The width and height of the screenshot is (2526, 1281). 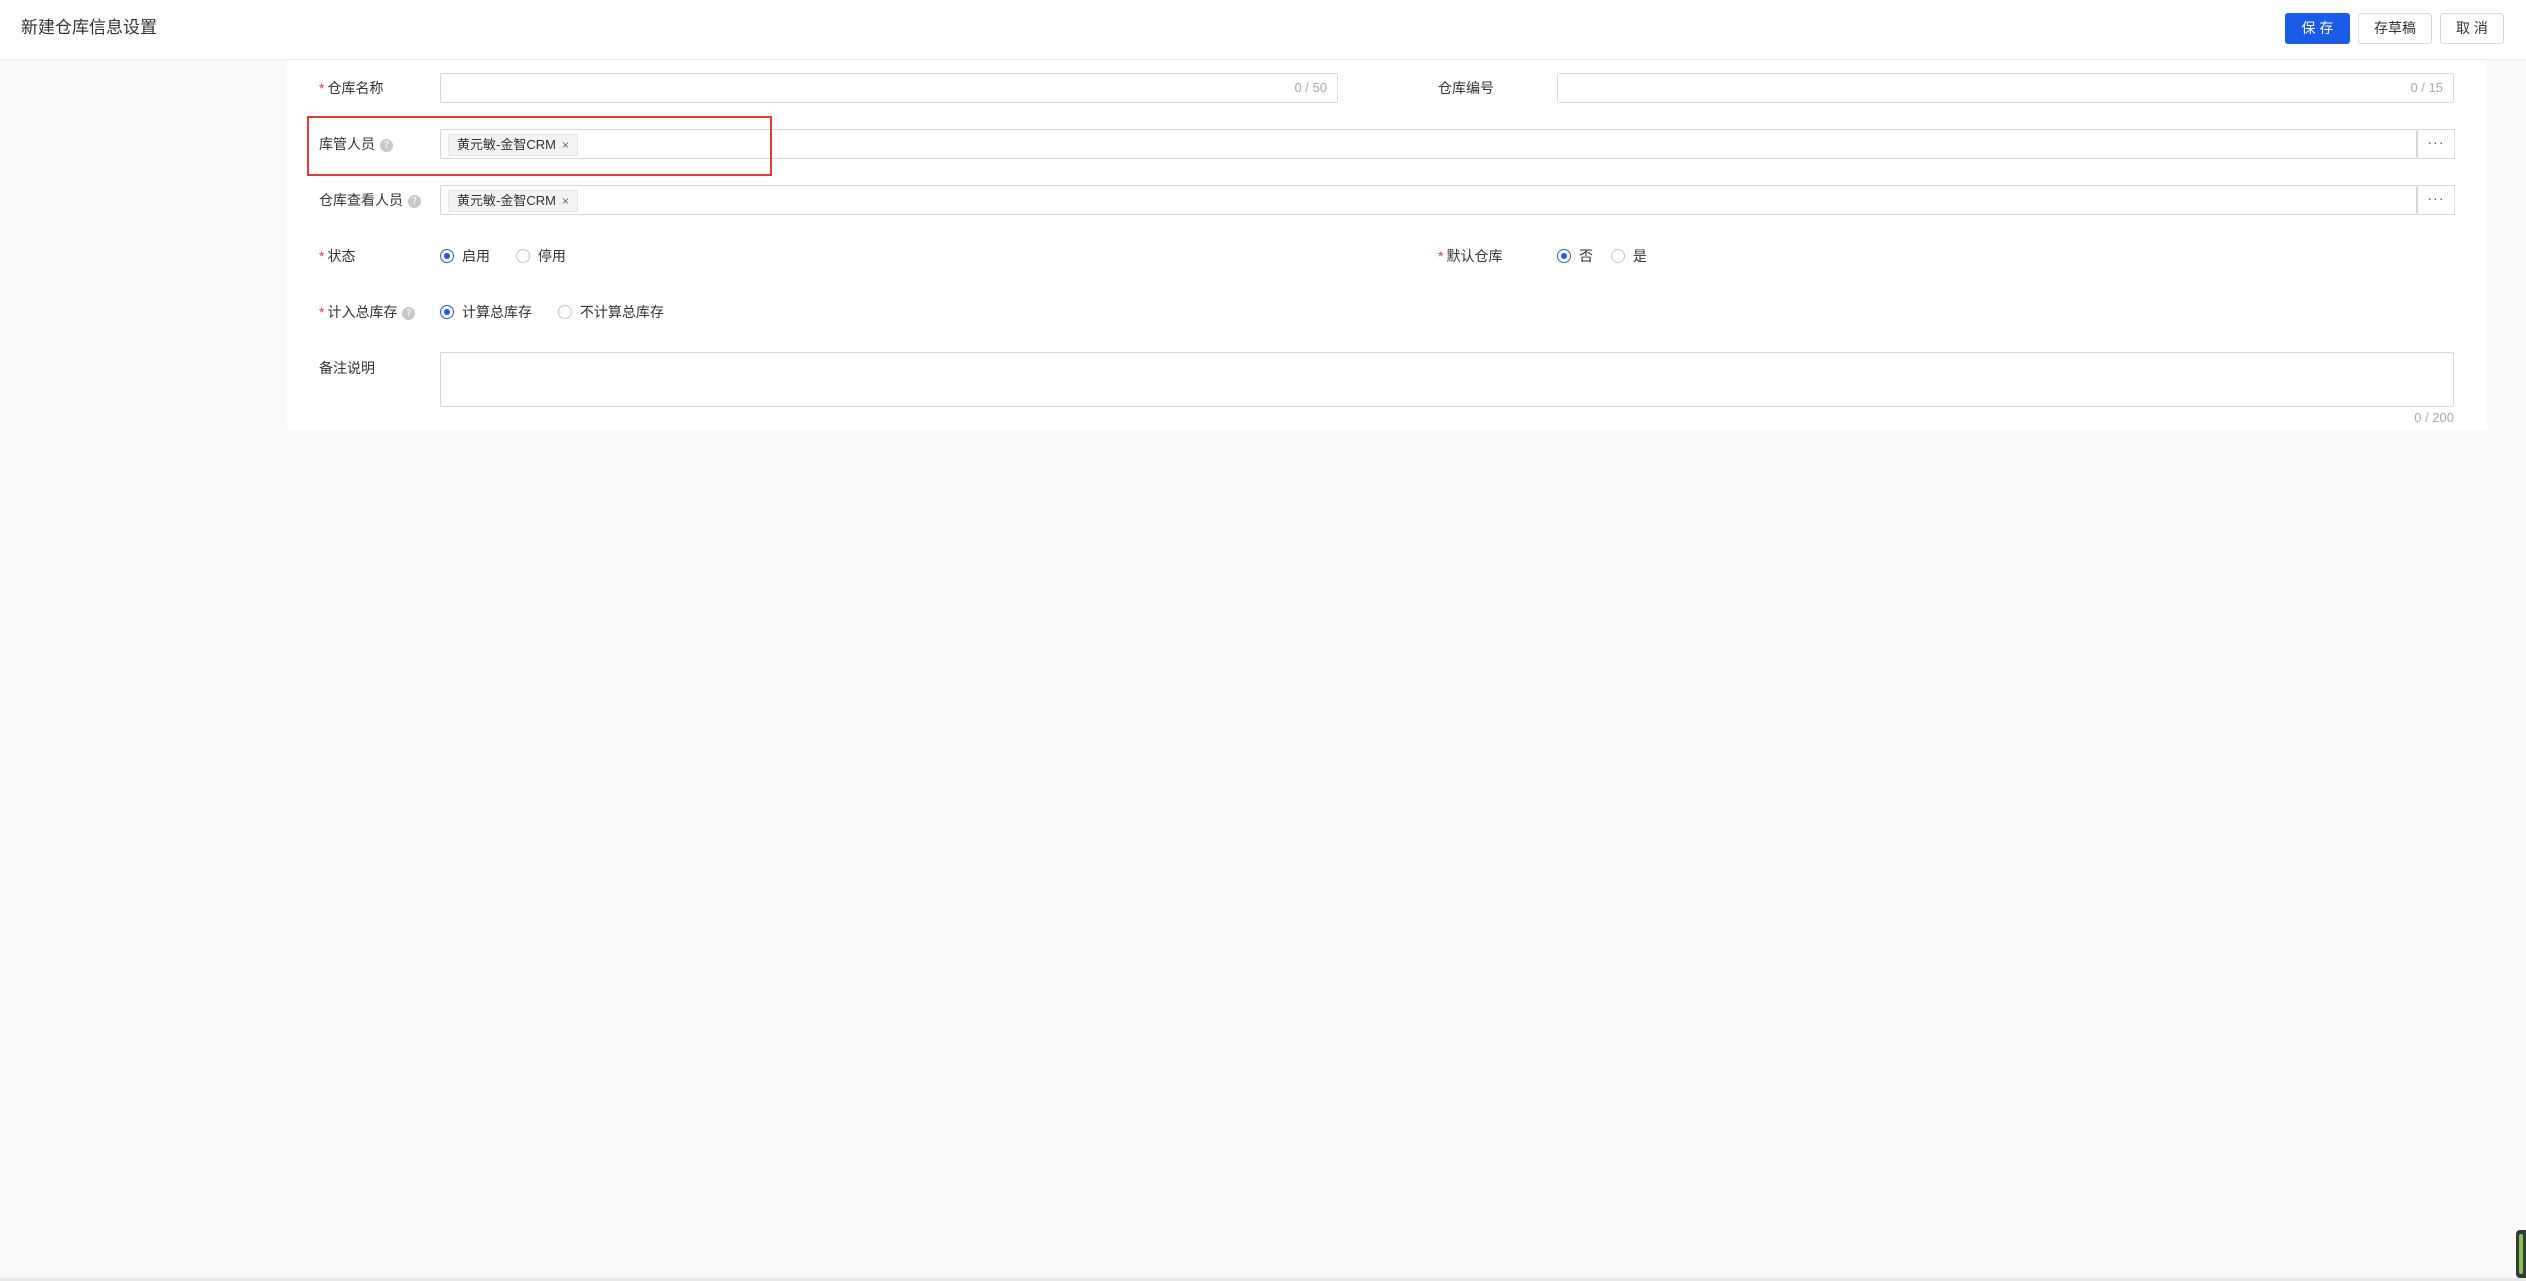 What do you see at coordinates (513, 145) in the screenshot?
I see `keeper-tag: 黄元敏-金智CRM ×` at bounding box center [513, 145].